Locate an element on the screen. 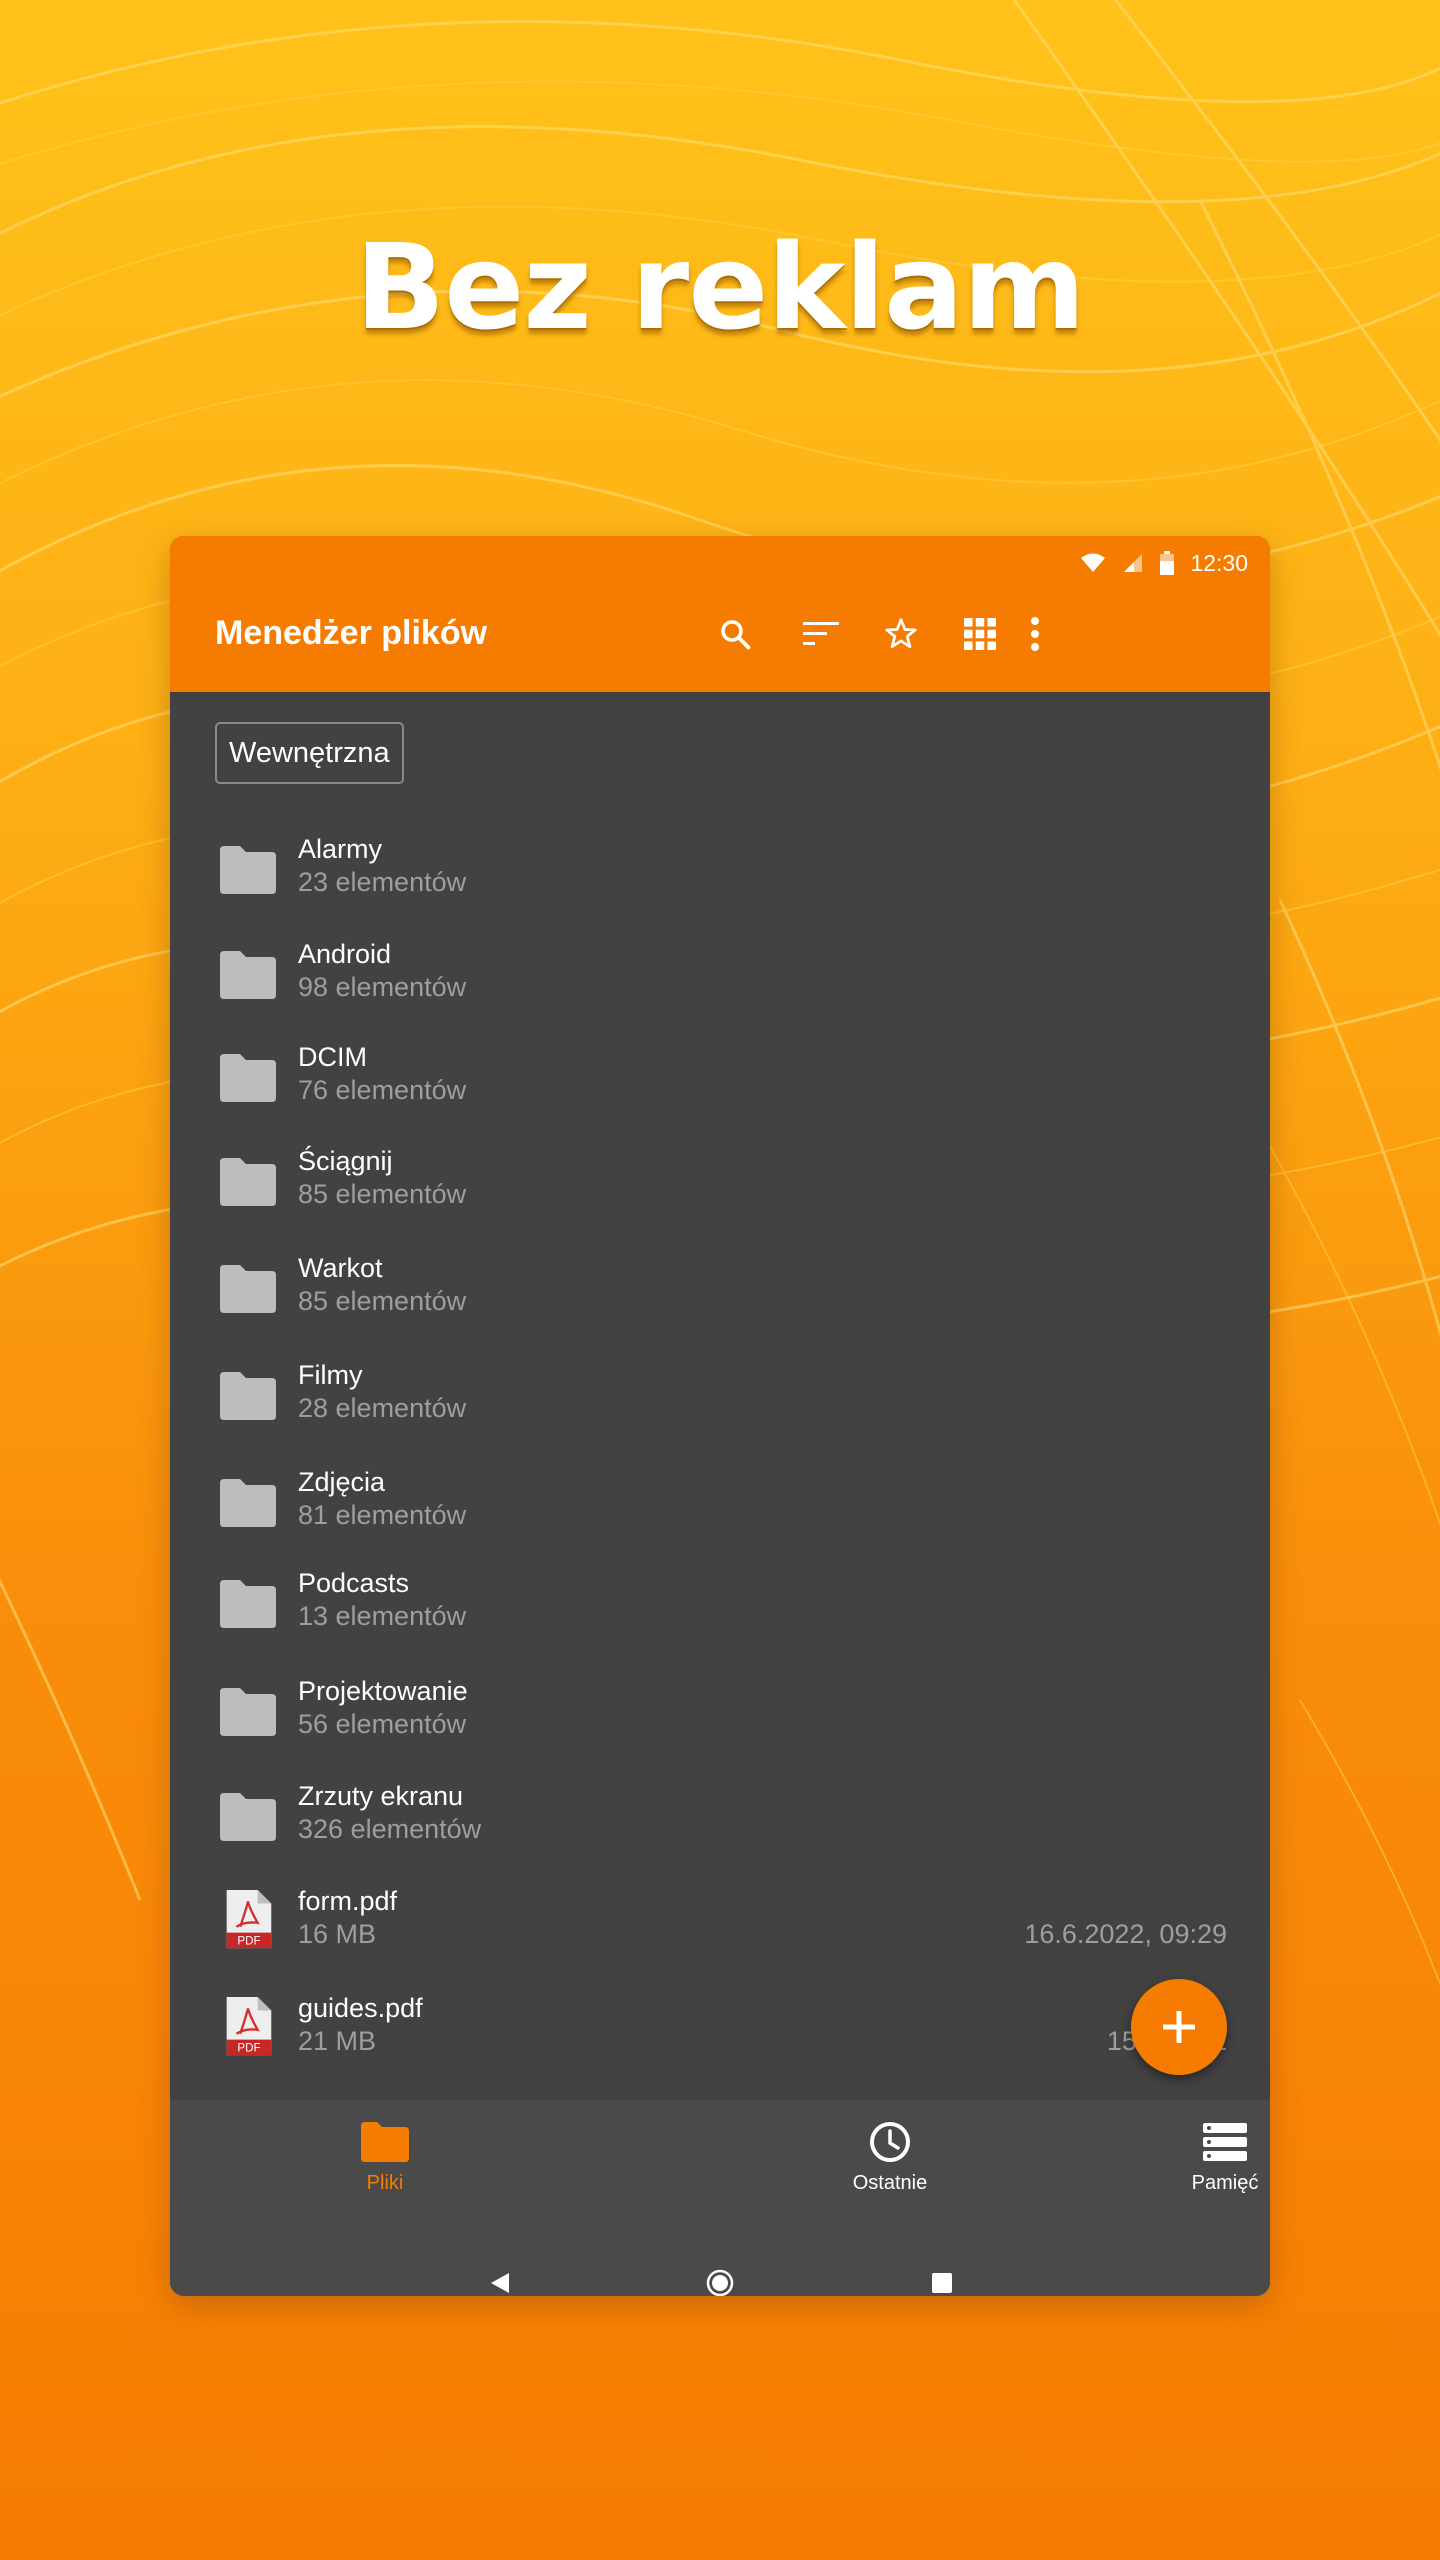 The width and height of the screenshot is (1440, 2560). storage-breadcrumb-chip: Wewnętrzna is located at coordinates (309, 753).